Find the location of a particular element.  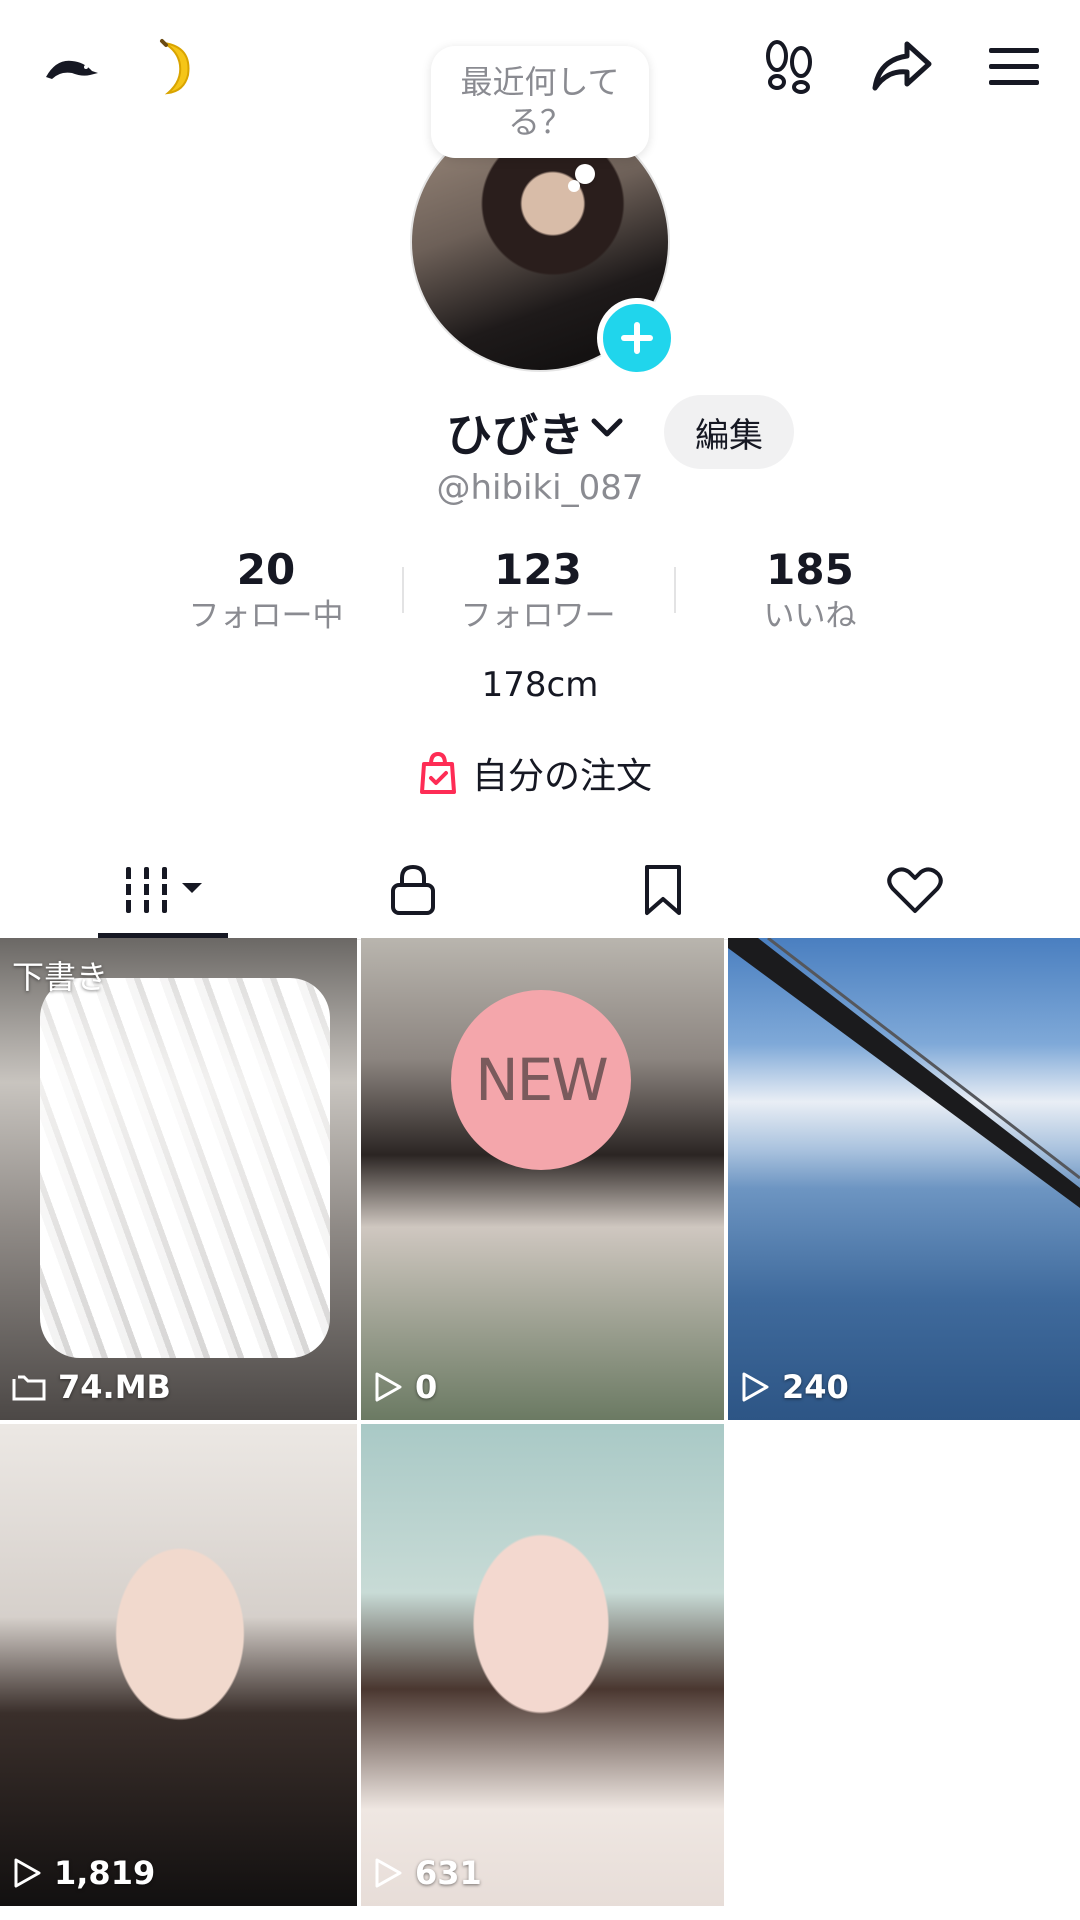

draft-tile: 下書き 74.MB is located at coordinates (178, 1179).